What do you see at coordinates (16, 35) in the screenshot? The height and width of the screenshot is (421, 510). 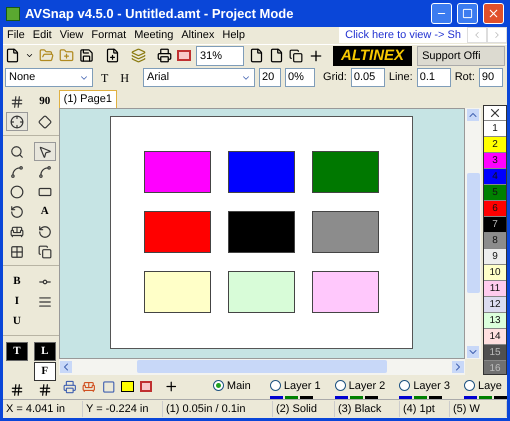 I see `menu-item: File` at bounding box center [16, 35].